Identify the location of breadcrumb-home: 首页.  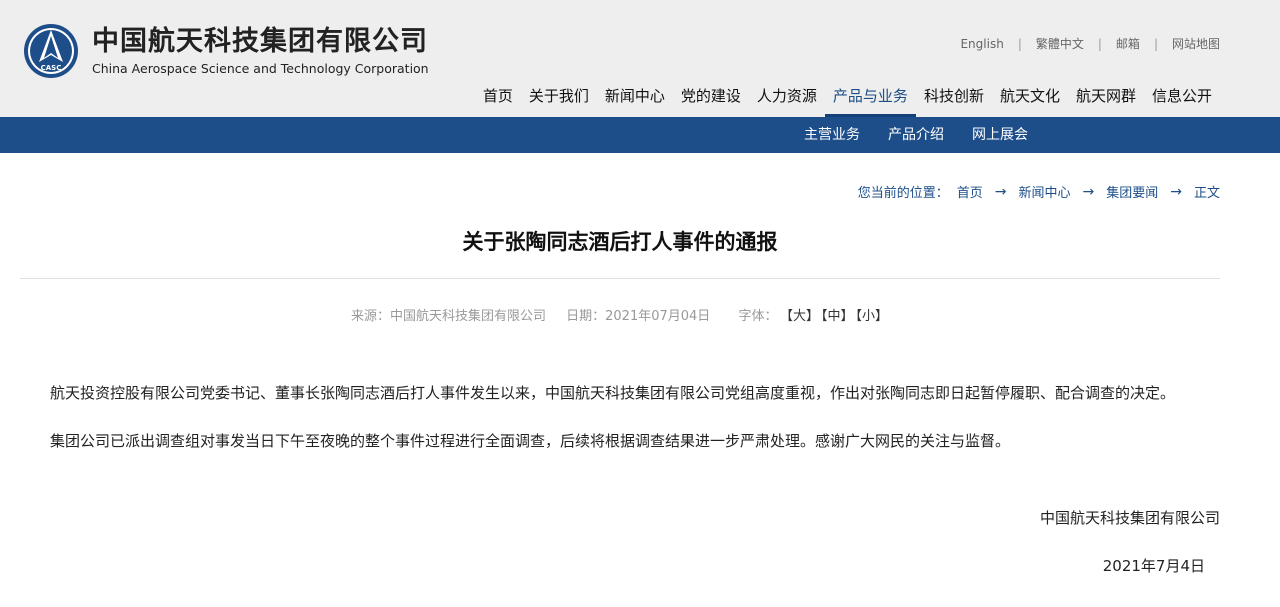
(970, 191).